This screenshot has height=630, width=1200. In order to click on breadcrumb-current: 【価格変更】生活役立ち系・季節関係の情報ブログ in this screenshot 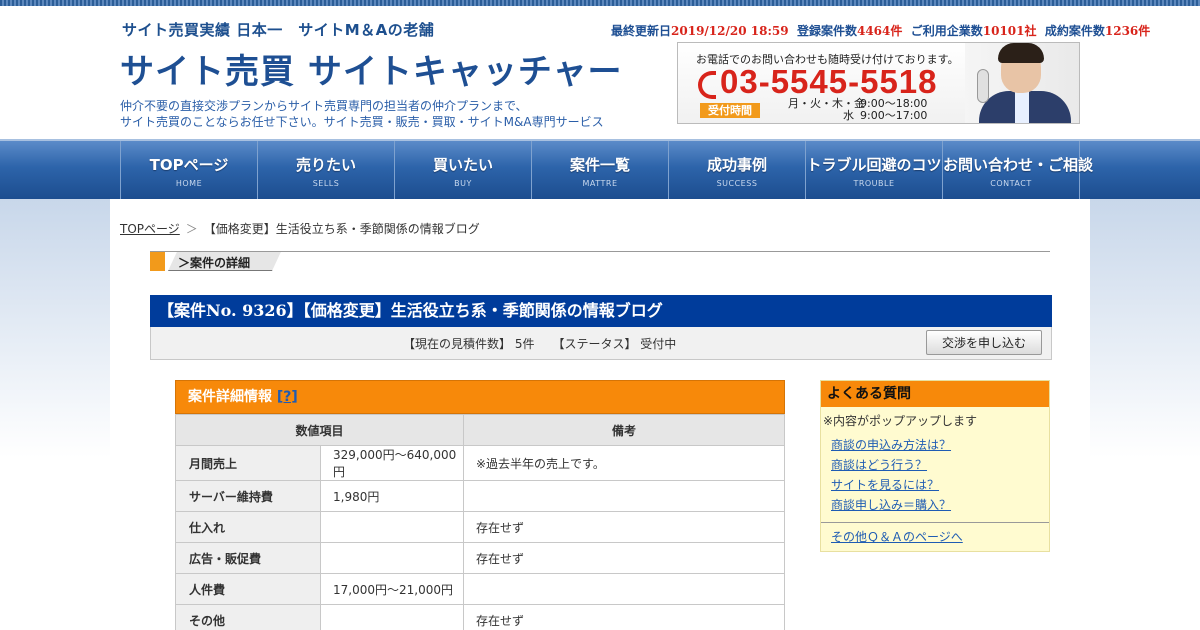, I will do `click(341, 229)`.